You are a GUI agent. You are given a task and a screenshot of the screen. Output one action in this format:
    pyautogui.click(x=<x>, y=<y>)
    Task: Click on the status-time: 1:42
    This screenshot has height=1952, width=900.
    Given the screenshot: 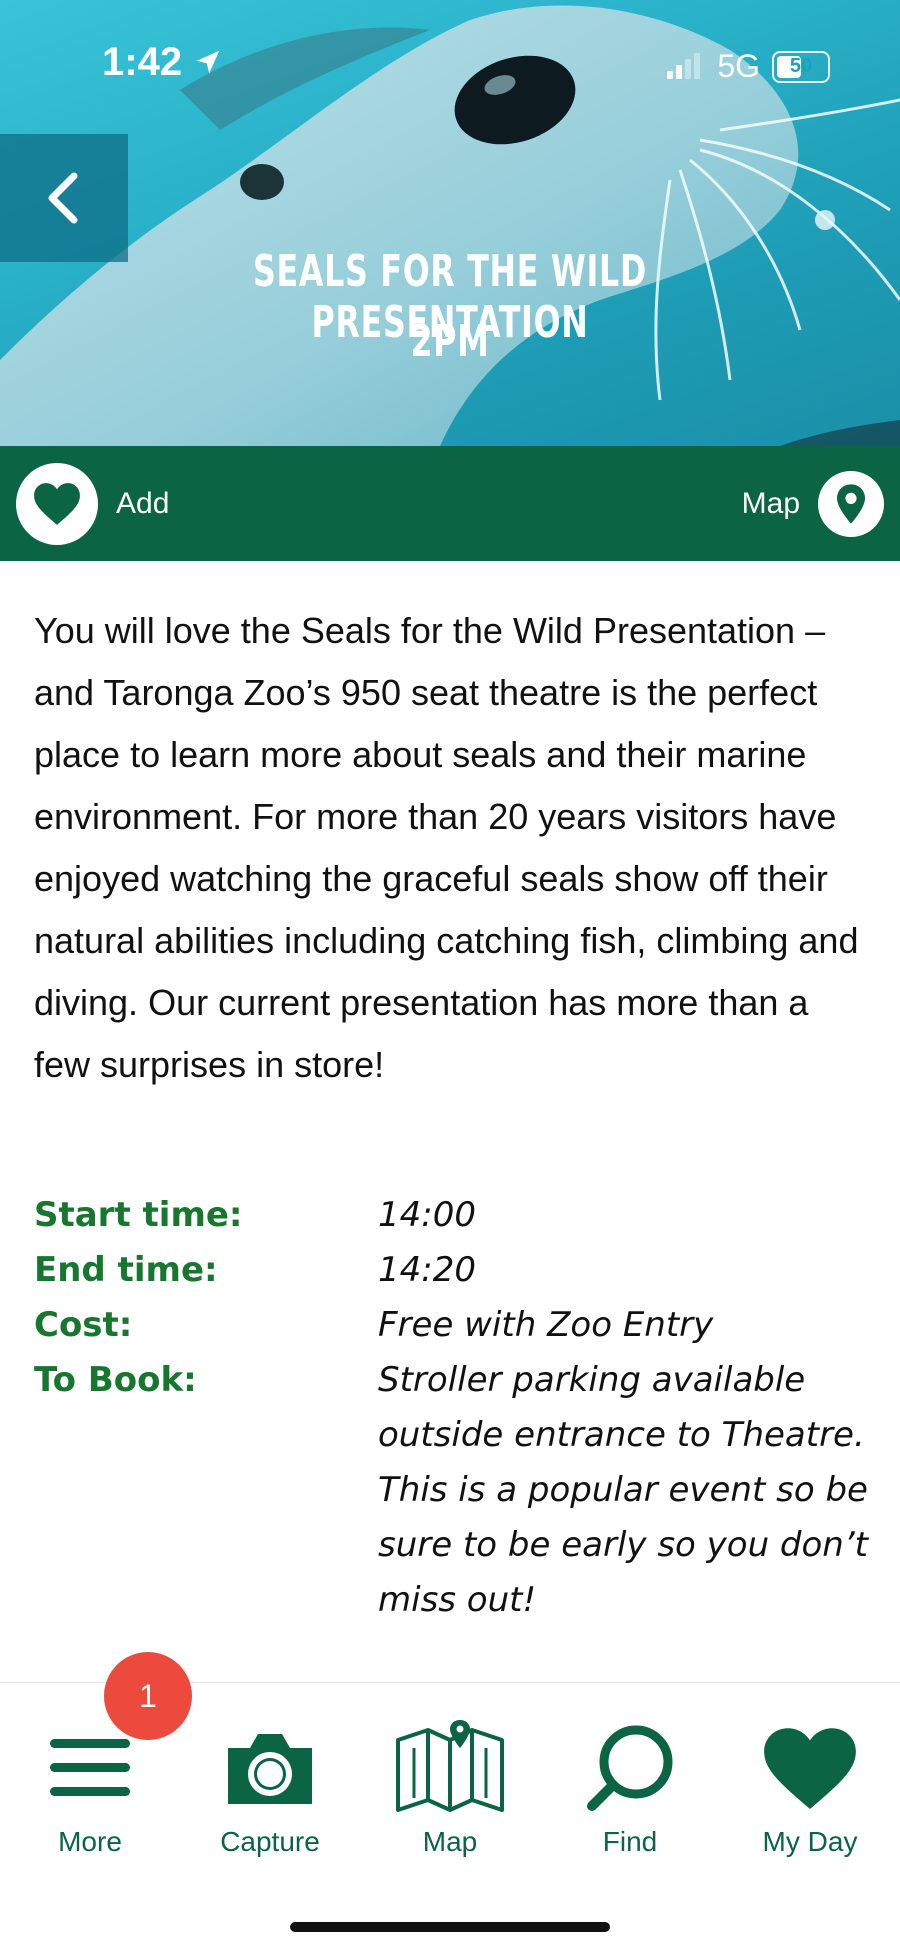 What is the action you would take?
    pyautogui.click(x=162, y=62)
    